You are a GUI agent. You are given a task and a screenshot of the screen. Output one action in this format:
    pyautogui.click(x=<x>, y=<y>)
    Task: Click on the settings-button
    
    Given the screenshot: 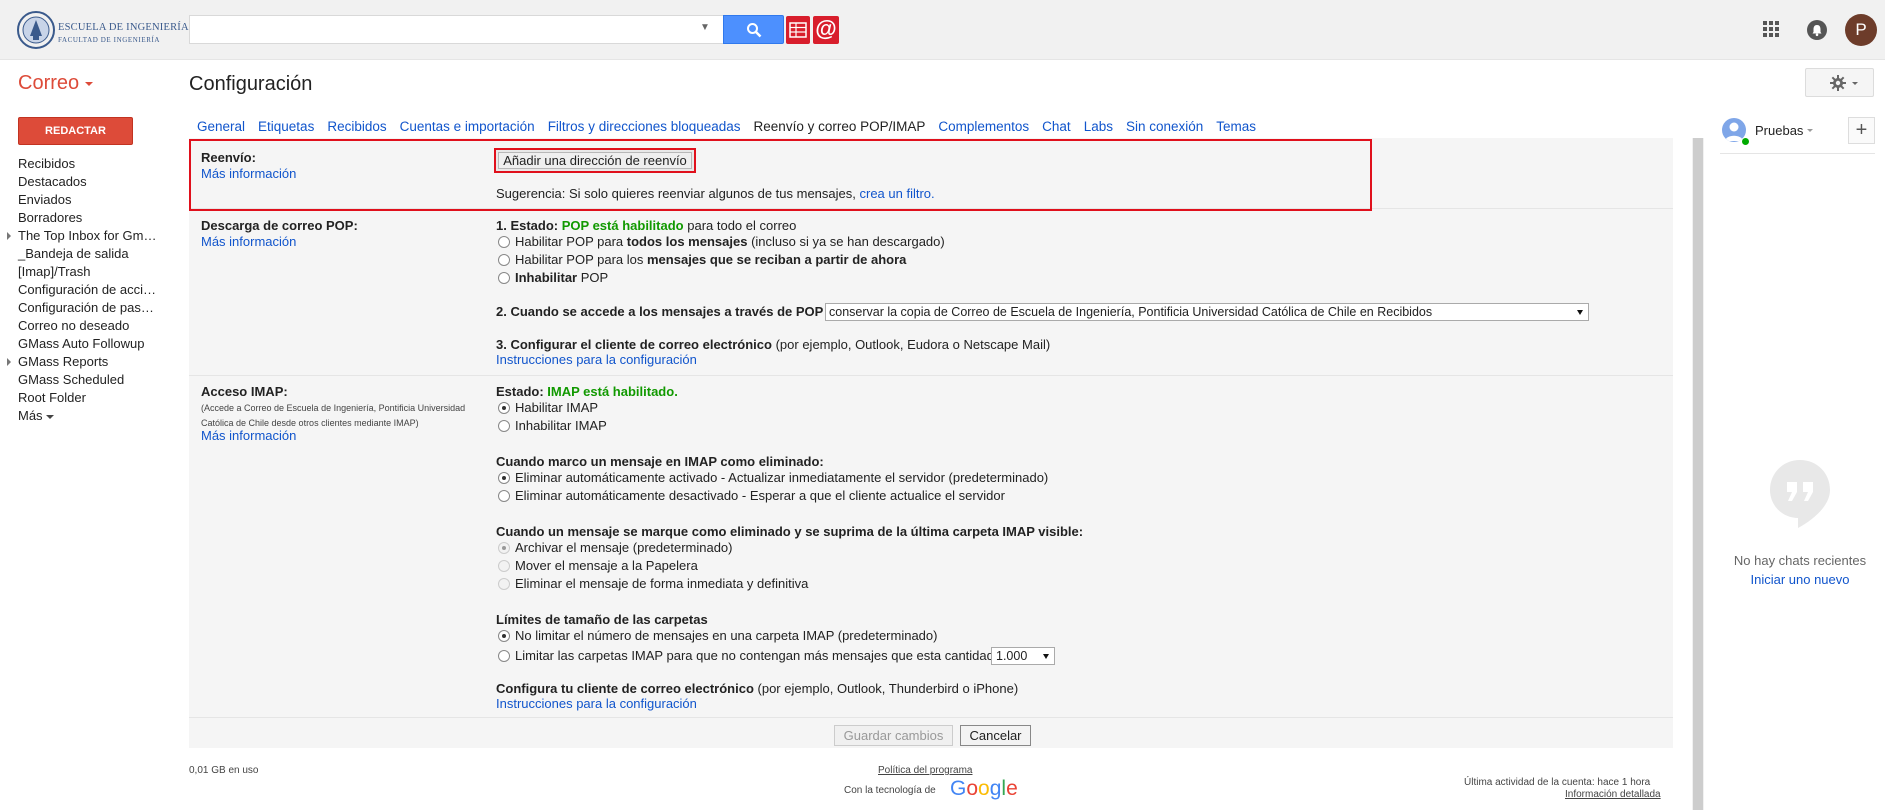 What is the action you would take?
    pyautogui.click(x=1839, y=82)
    